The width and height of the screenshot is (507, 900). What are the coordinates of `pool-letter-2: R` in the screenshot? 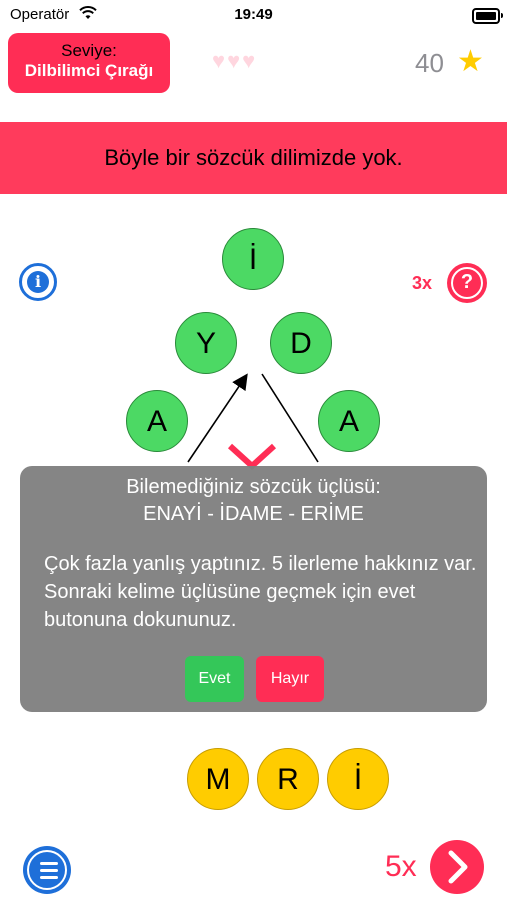 It's located at (288, 779).